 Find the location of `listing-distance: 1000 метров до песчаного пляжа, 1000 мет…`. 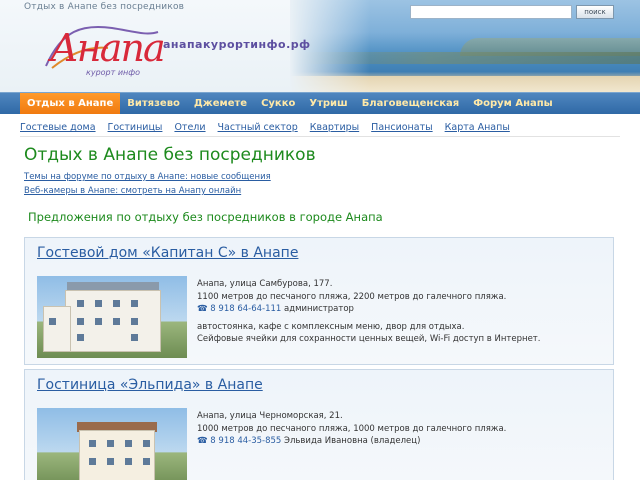

listing-distance: 1000 метров до песчаного пляжа, 1000 мет… is located at coordinates (352, 428).